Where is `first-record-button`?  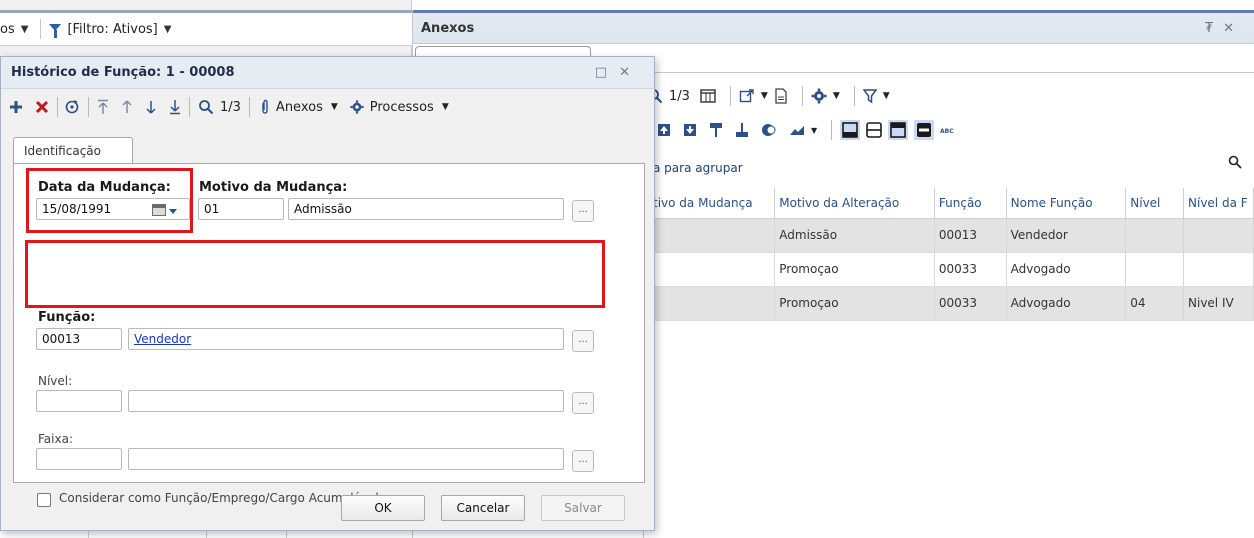
first-record-button is located at coordinates (103, 107).